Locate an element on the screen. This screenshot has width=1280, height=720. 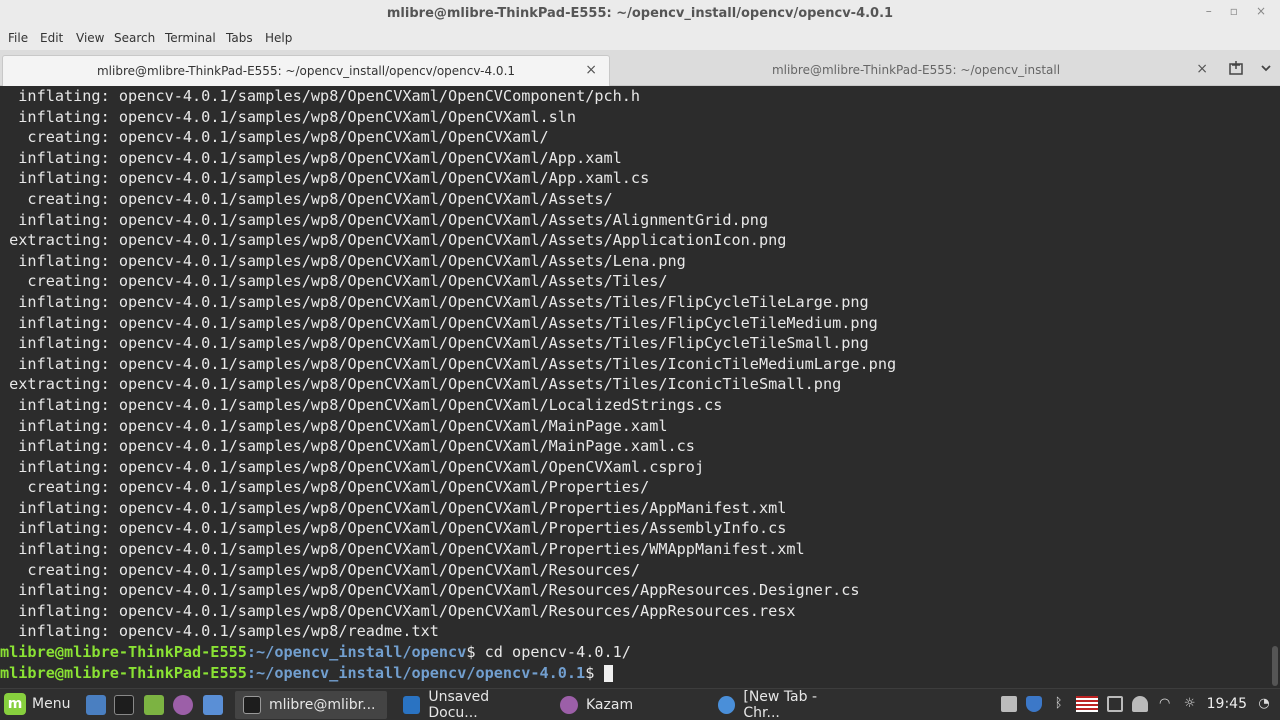
terminal-launcher-icon is located at coordinates (124, 705).